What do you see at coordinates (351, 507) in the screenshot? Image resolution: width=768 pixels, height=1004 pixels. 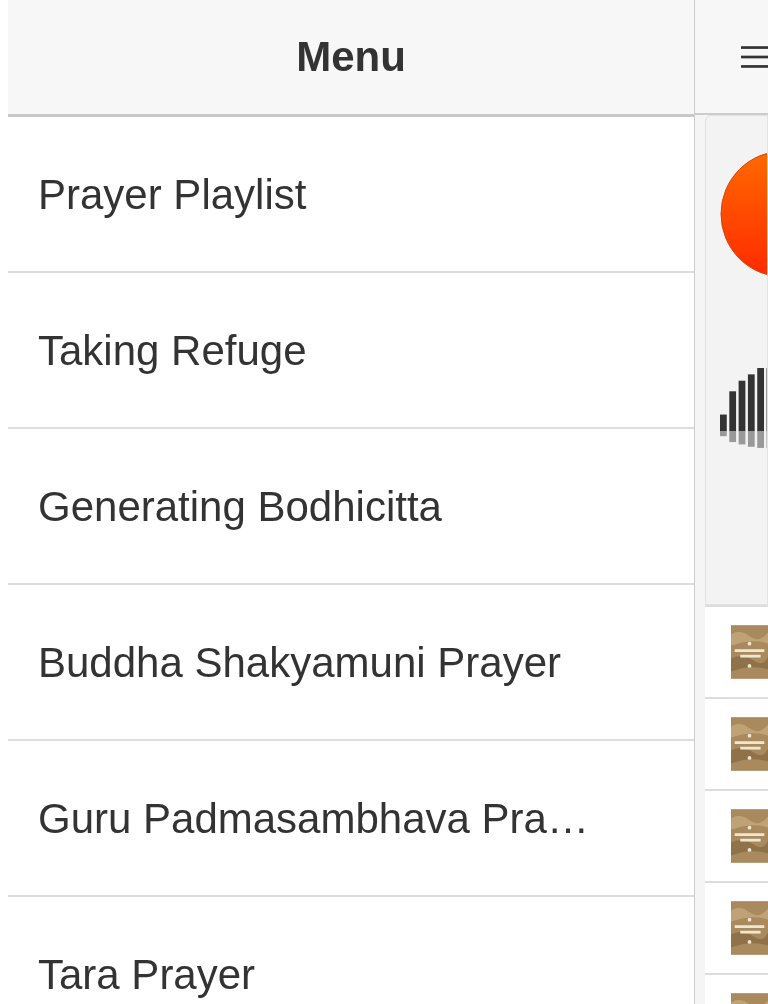 I see `menu-item: Generating Bodhicitta` at bounding box center [351, 507].